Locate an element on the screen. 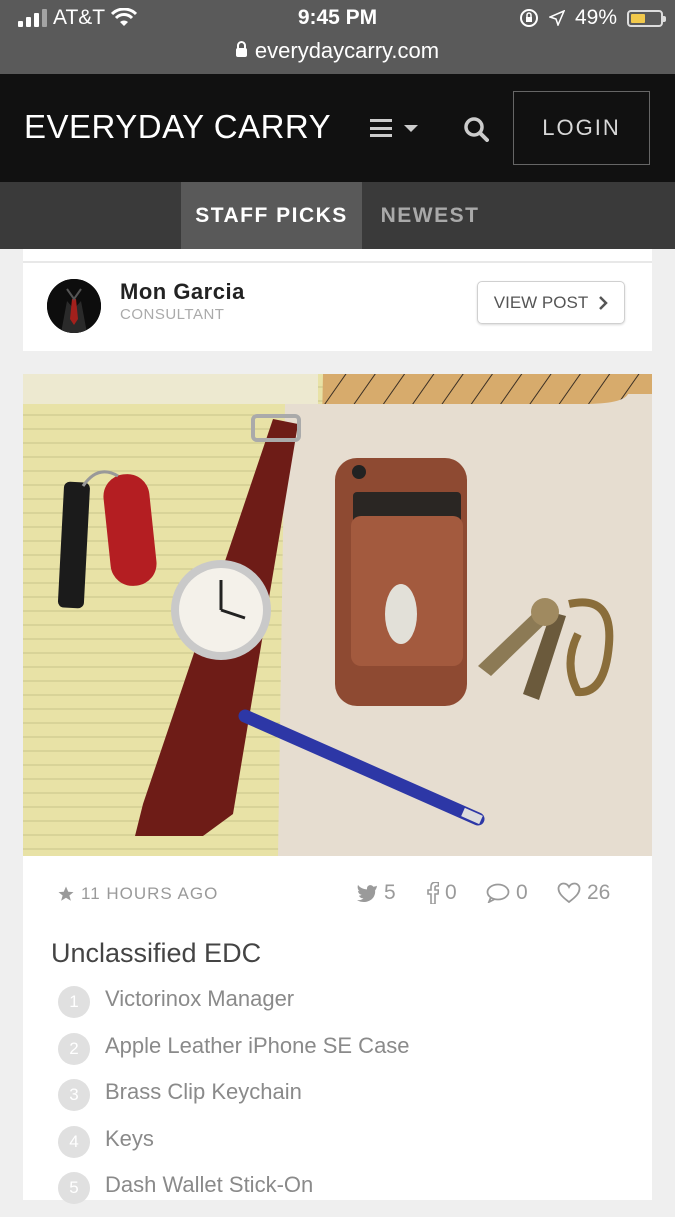 The image size is (675, 1217). author-role: CONSULTANT is located at coordinates (172, 314).